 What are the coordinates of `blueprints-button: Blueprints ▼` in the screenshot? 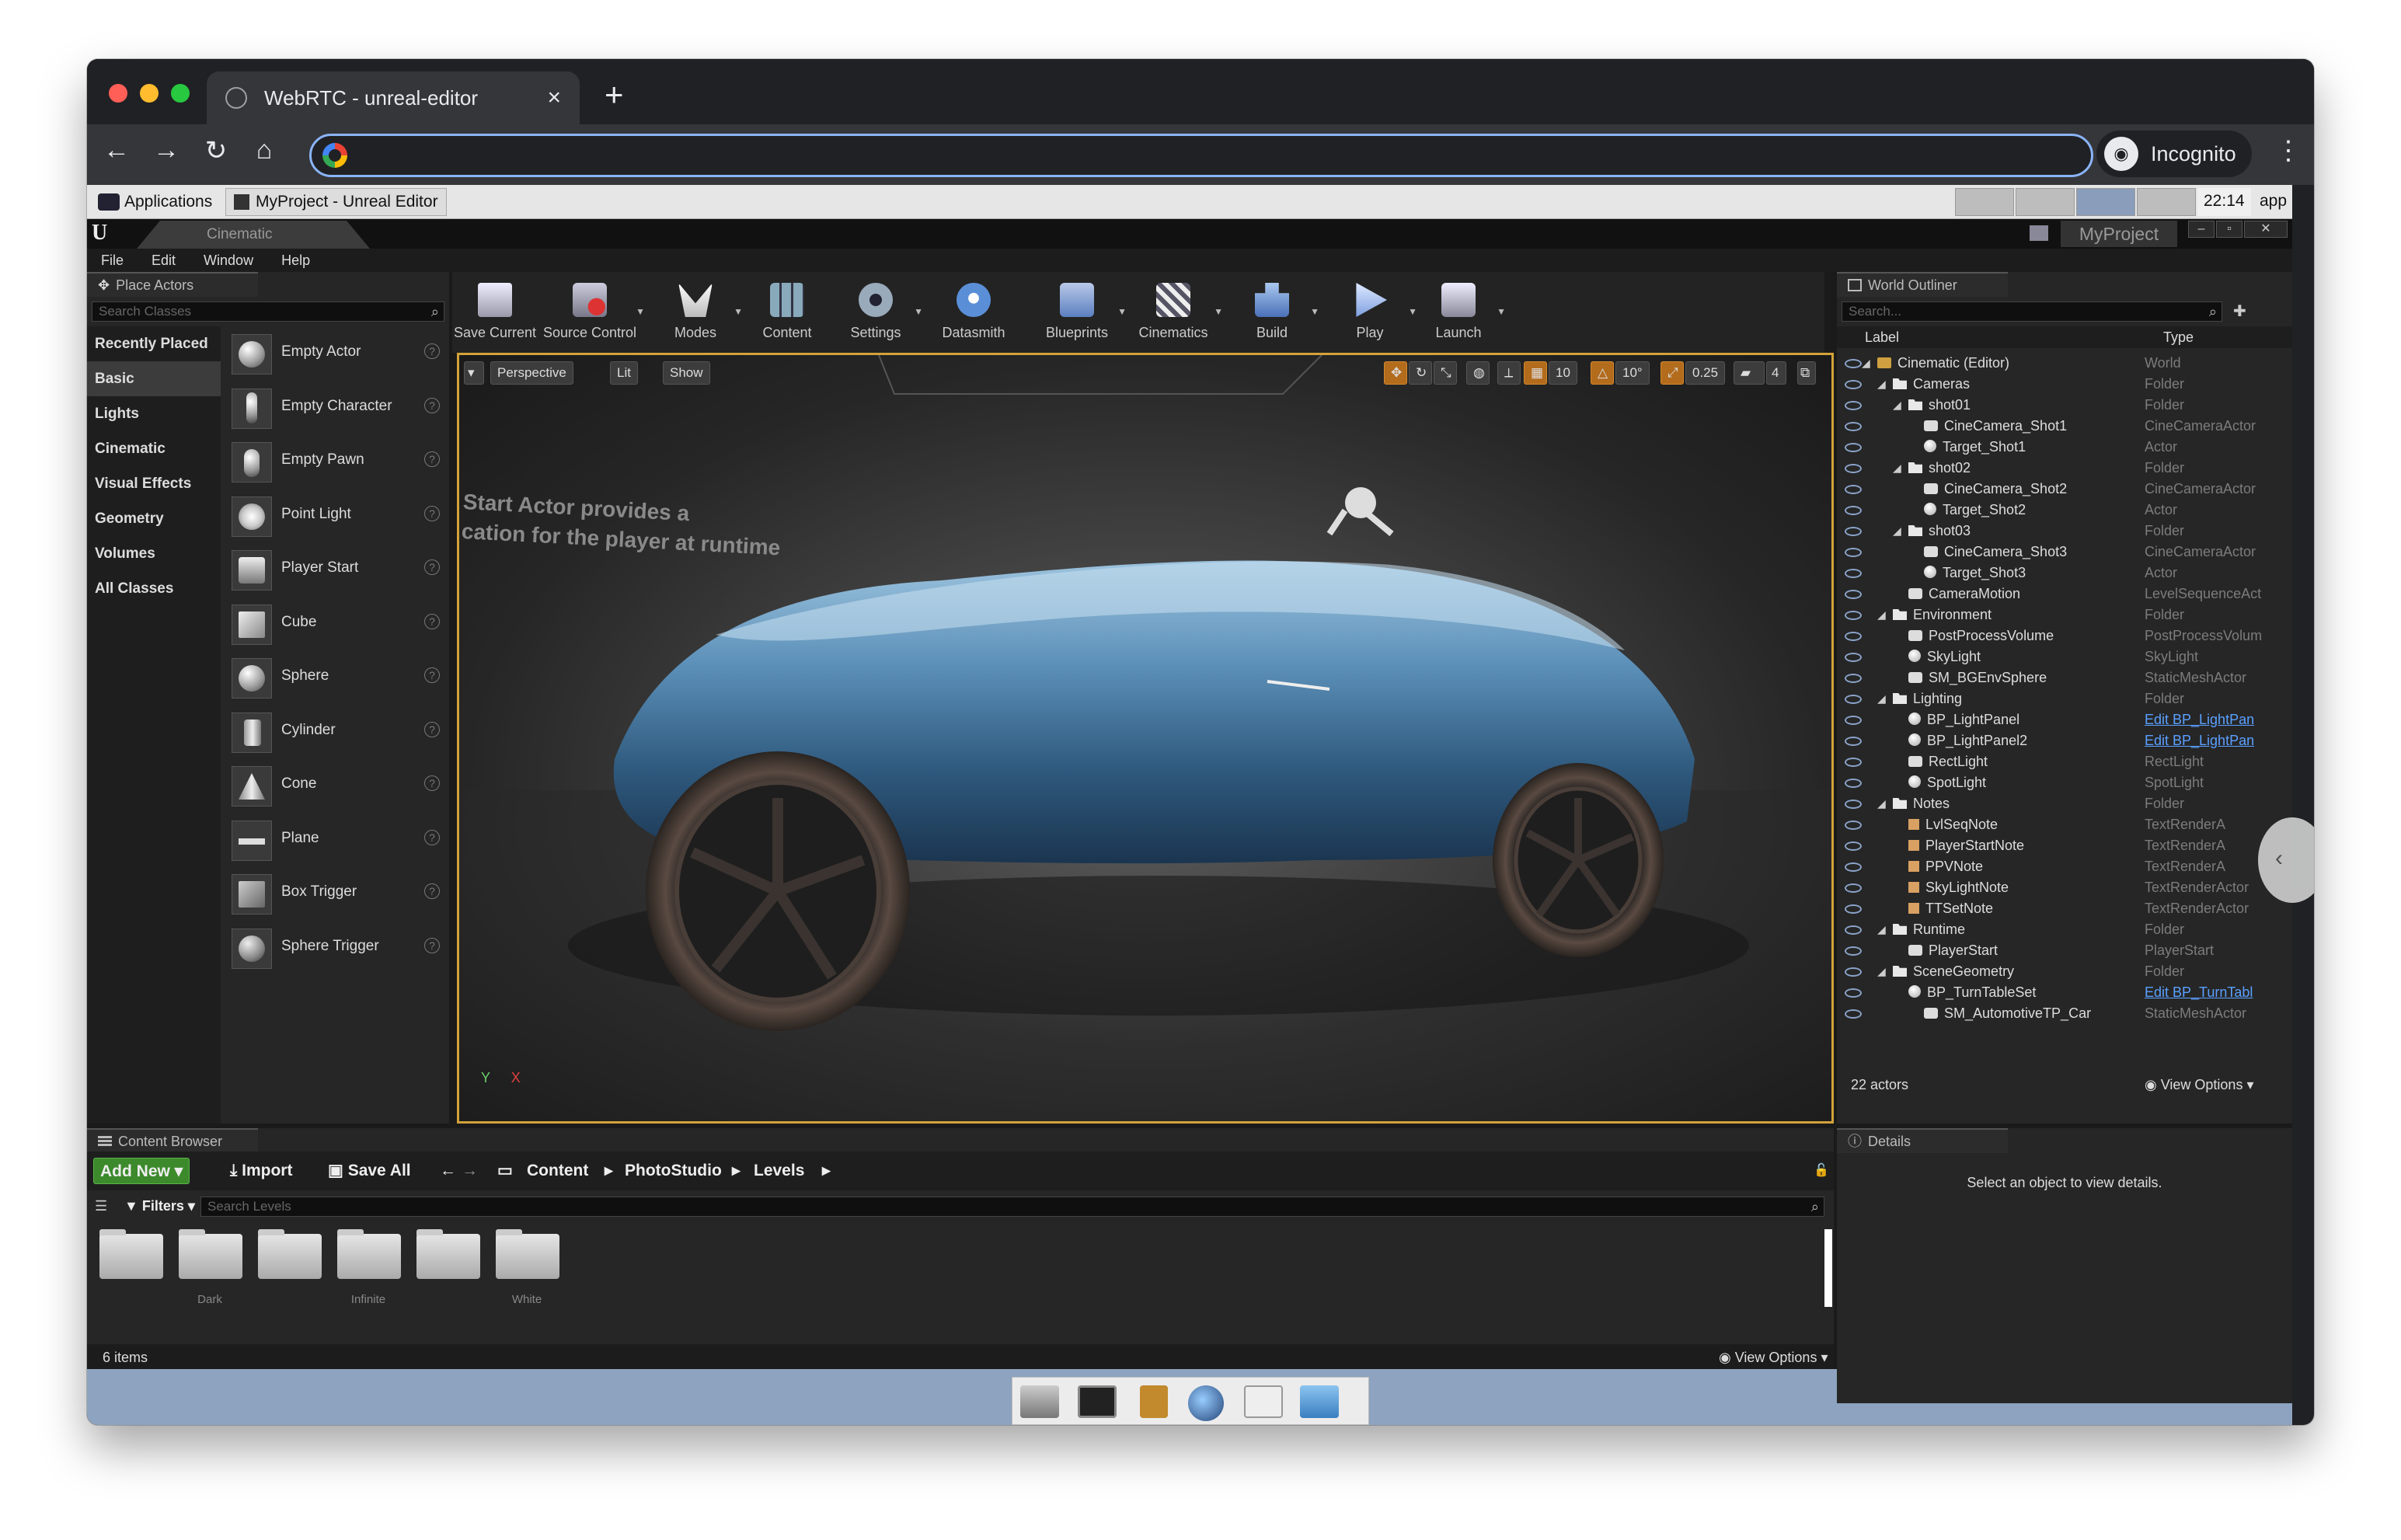 It's located at (1079, 308).